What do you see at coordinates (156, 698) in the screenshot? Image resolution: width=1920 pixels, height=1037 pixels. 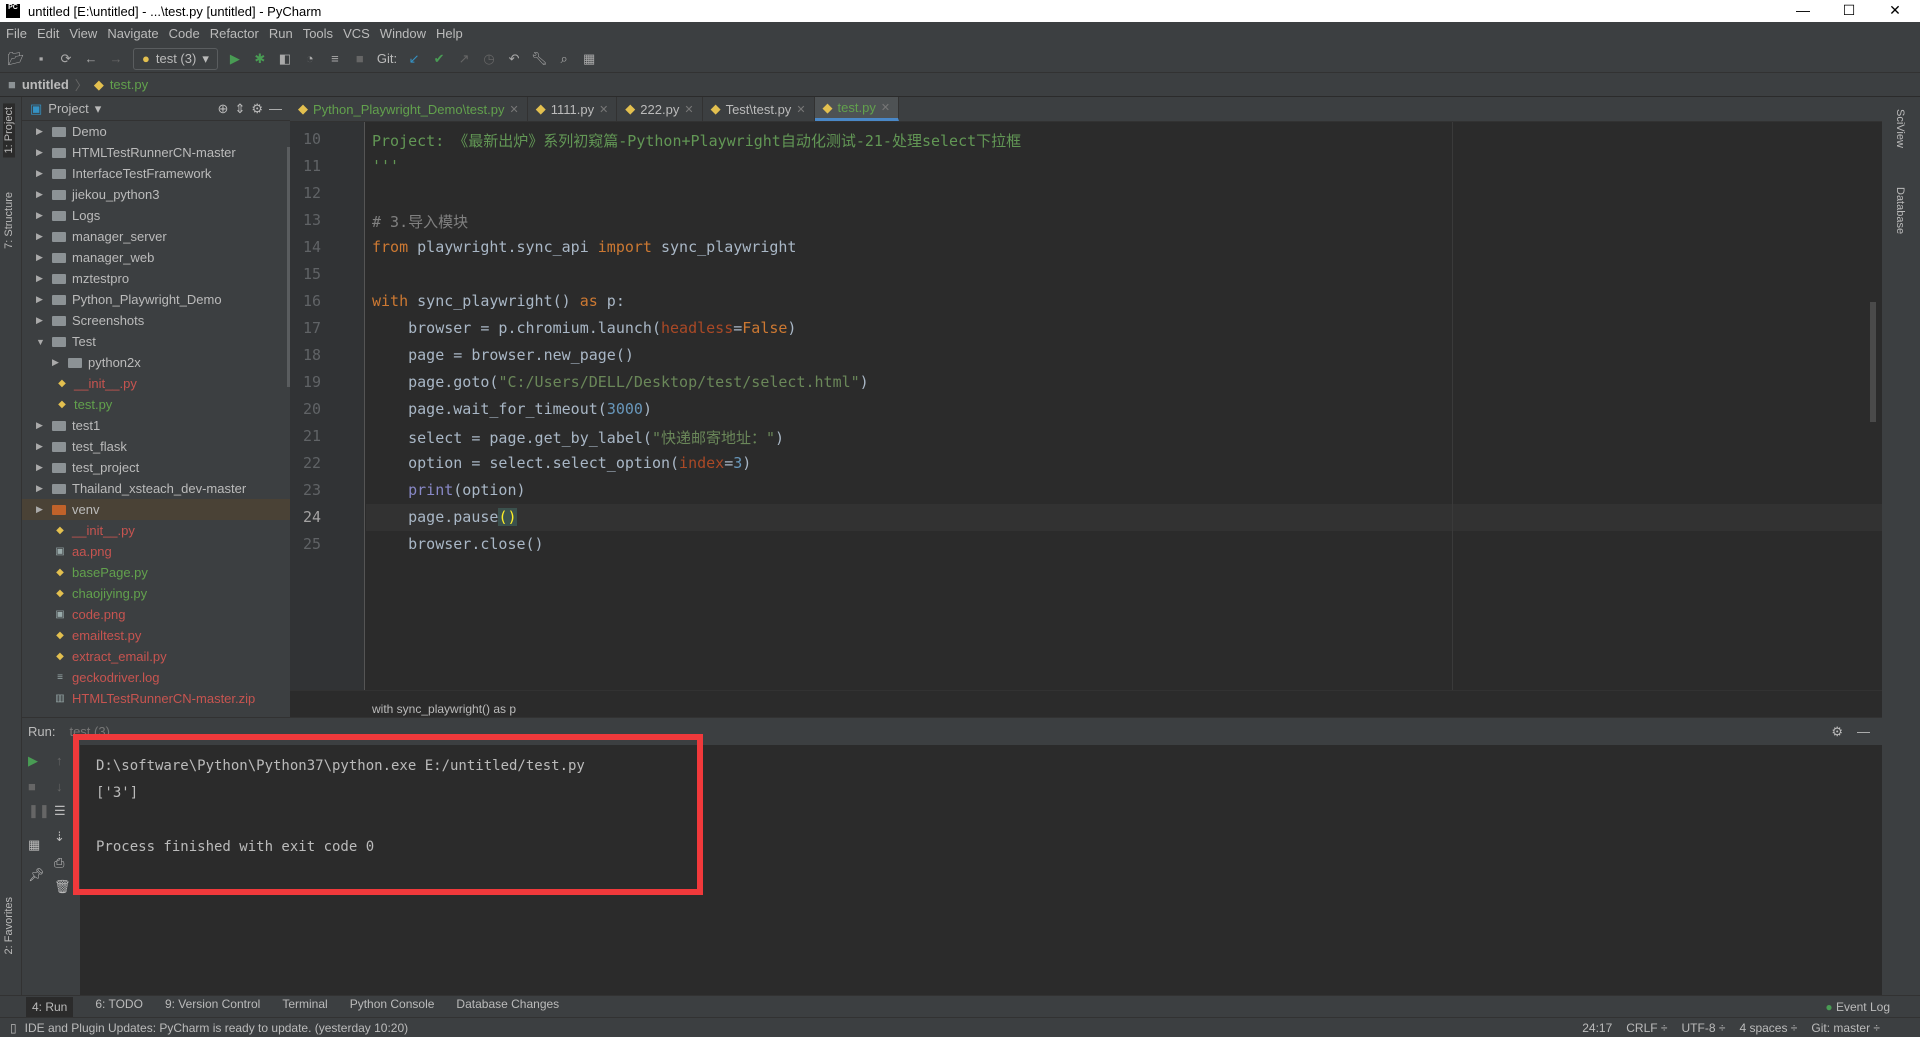 I see `tree-item: ▥ HTMLTestRunnerCN-master.zip` at bounding box center [156, 698].